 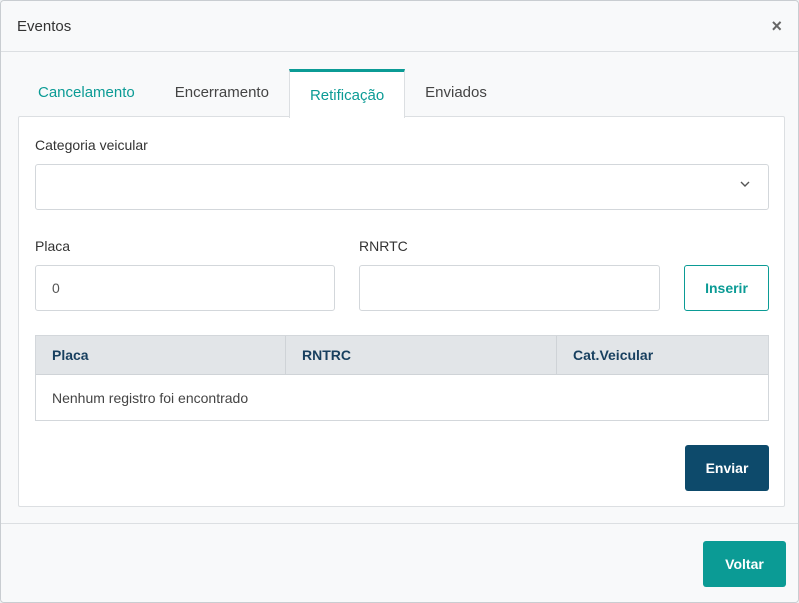 What do you see at coordinates (56, 288) in the screenshot?
I see `placa-value: 0` at bounding box center [56, 288].